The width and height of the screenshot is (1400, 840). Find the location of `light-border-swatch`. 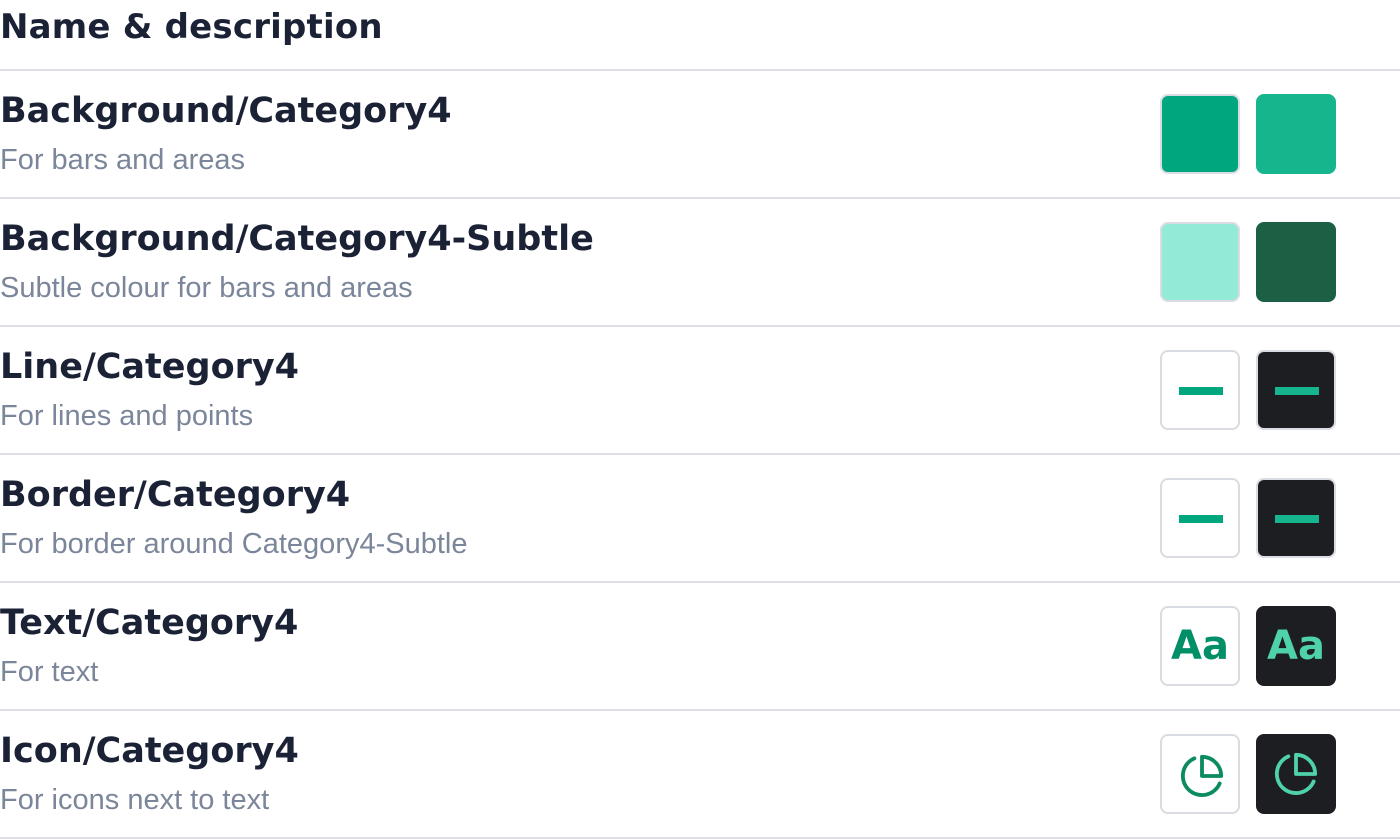

light-border-swatch is located at coordinates (1200, 518).